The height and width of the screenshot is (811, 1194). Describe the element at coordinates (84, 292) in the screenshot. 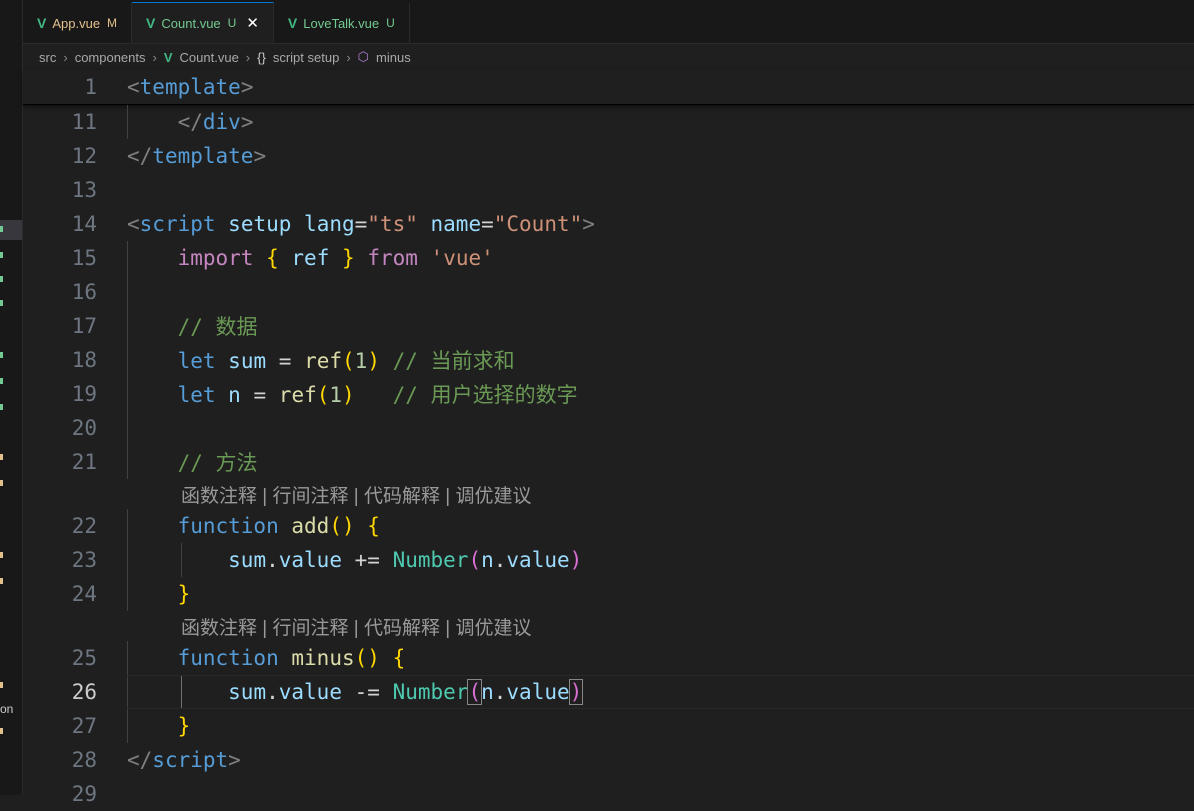

I see `line-number: 16` at that location.